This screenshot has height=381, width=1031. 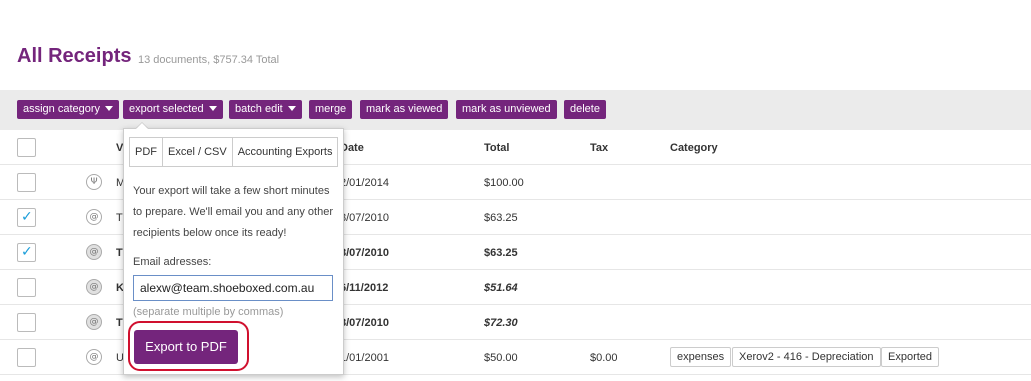 What do you see at coordinates (364, 358) in the screenshot?
I see `row-date: 1/01/2001` at bounding box center [364, 358].